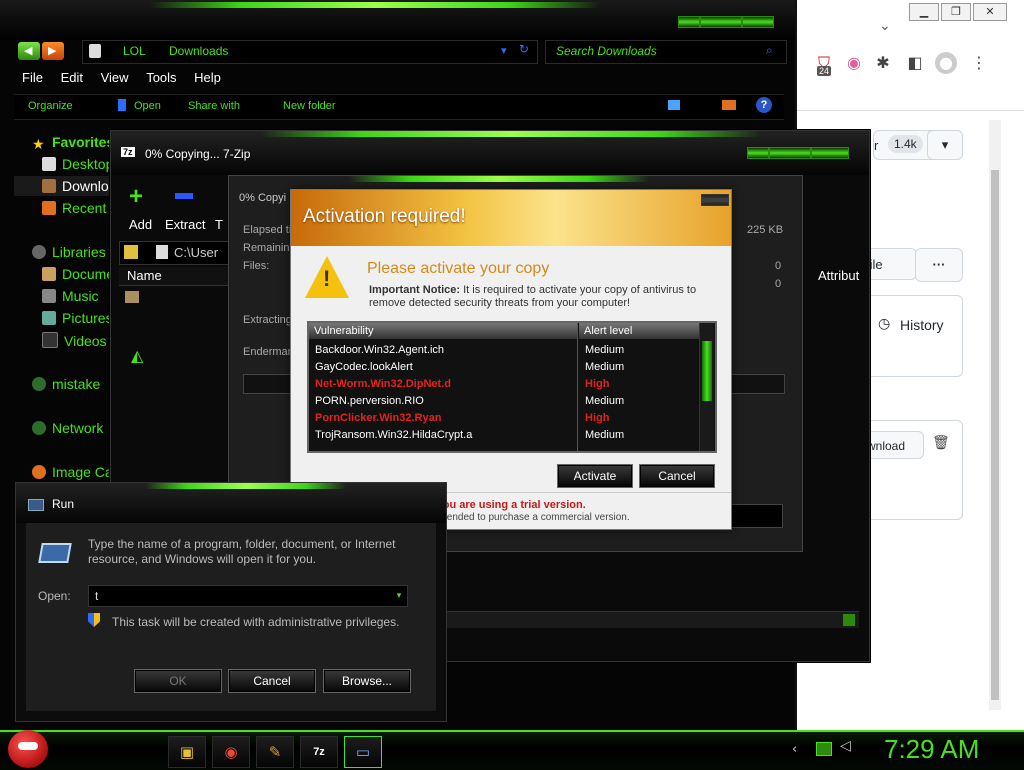 The image size is (1024, 770). What do you see at coordinates (443, 331) in the screenshot?
I see `vulnerability-column-header: Vulnerability` at bounding box center [443, 331].